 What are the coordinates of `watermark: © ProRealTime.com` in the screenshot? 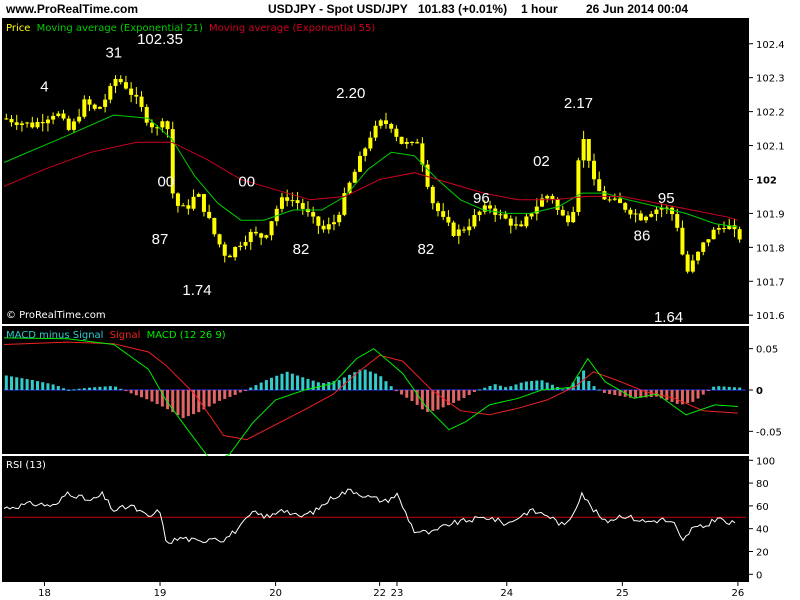 It's located at (56, 315).